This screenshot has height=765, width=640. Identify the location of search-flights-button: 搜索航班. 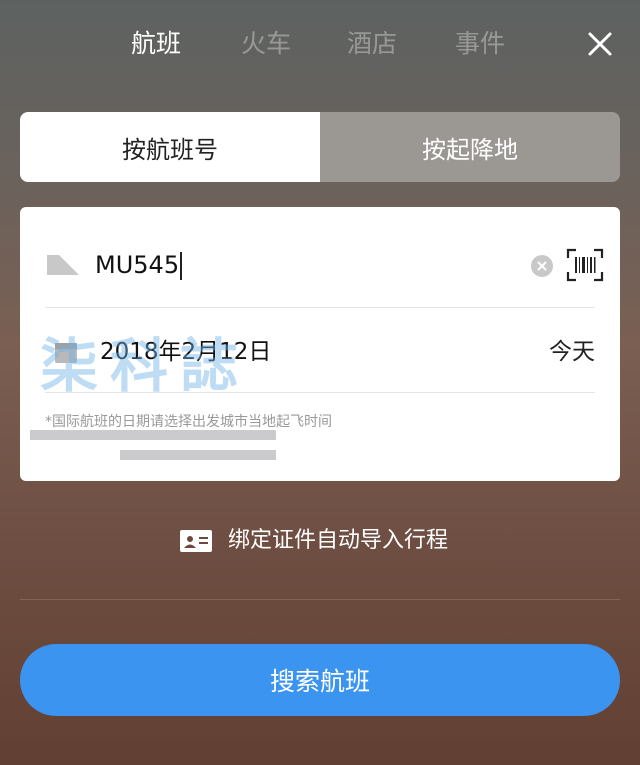
(320, 680).